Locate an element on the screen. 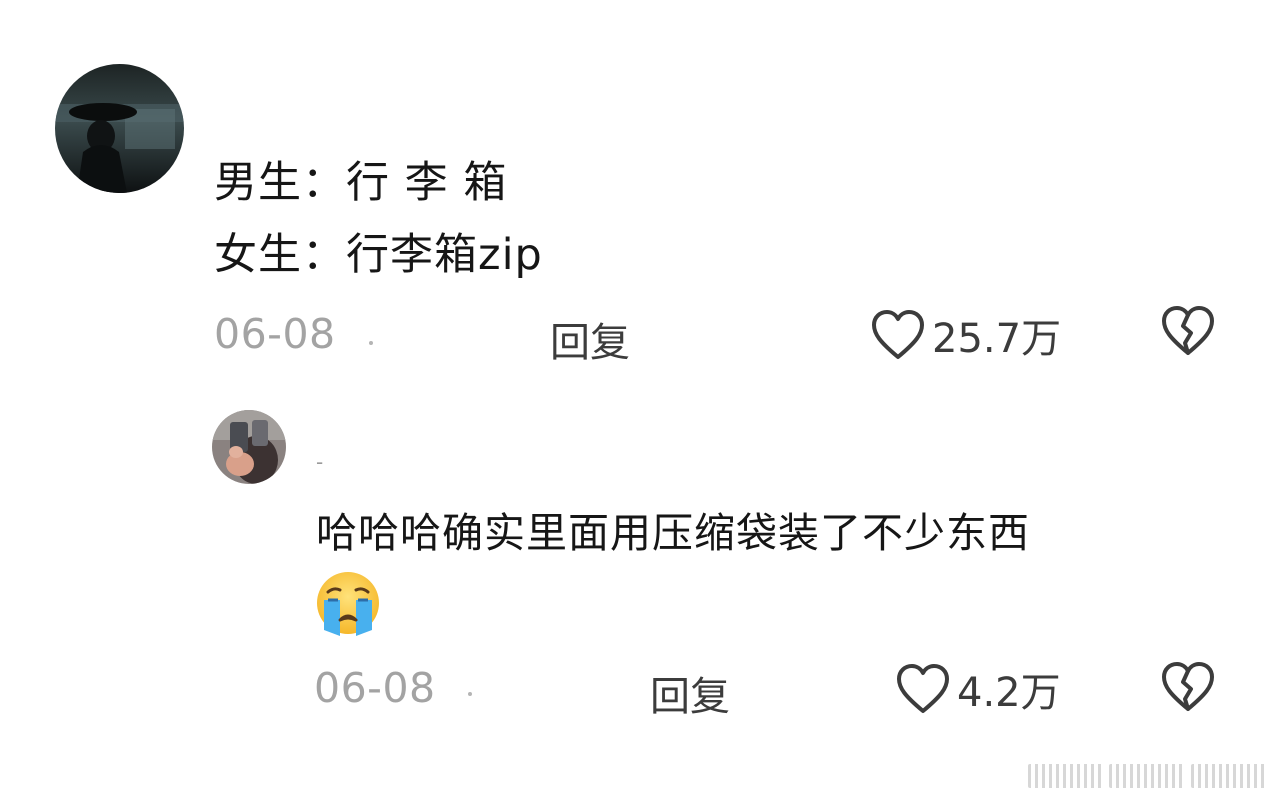 This screenshot has height=802, width=1284. comment-1-text-line-2: 女生：行李箱zip is located at coordinates (378, 255).